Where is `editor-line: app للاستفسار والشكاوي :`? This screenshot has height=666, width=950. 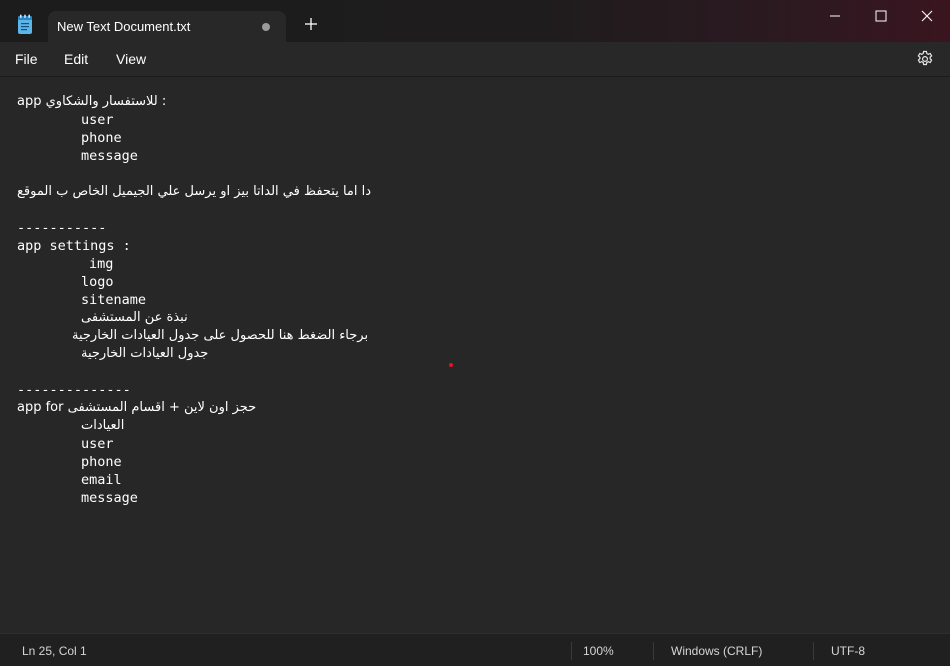 editor-line: app للاستفسار والشكاوي : is located at coordinates (92, 101).